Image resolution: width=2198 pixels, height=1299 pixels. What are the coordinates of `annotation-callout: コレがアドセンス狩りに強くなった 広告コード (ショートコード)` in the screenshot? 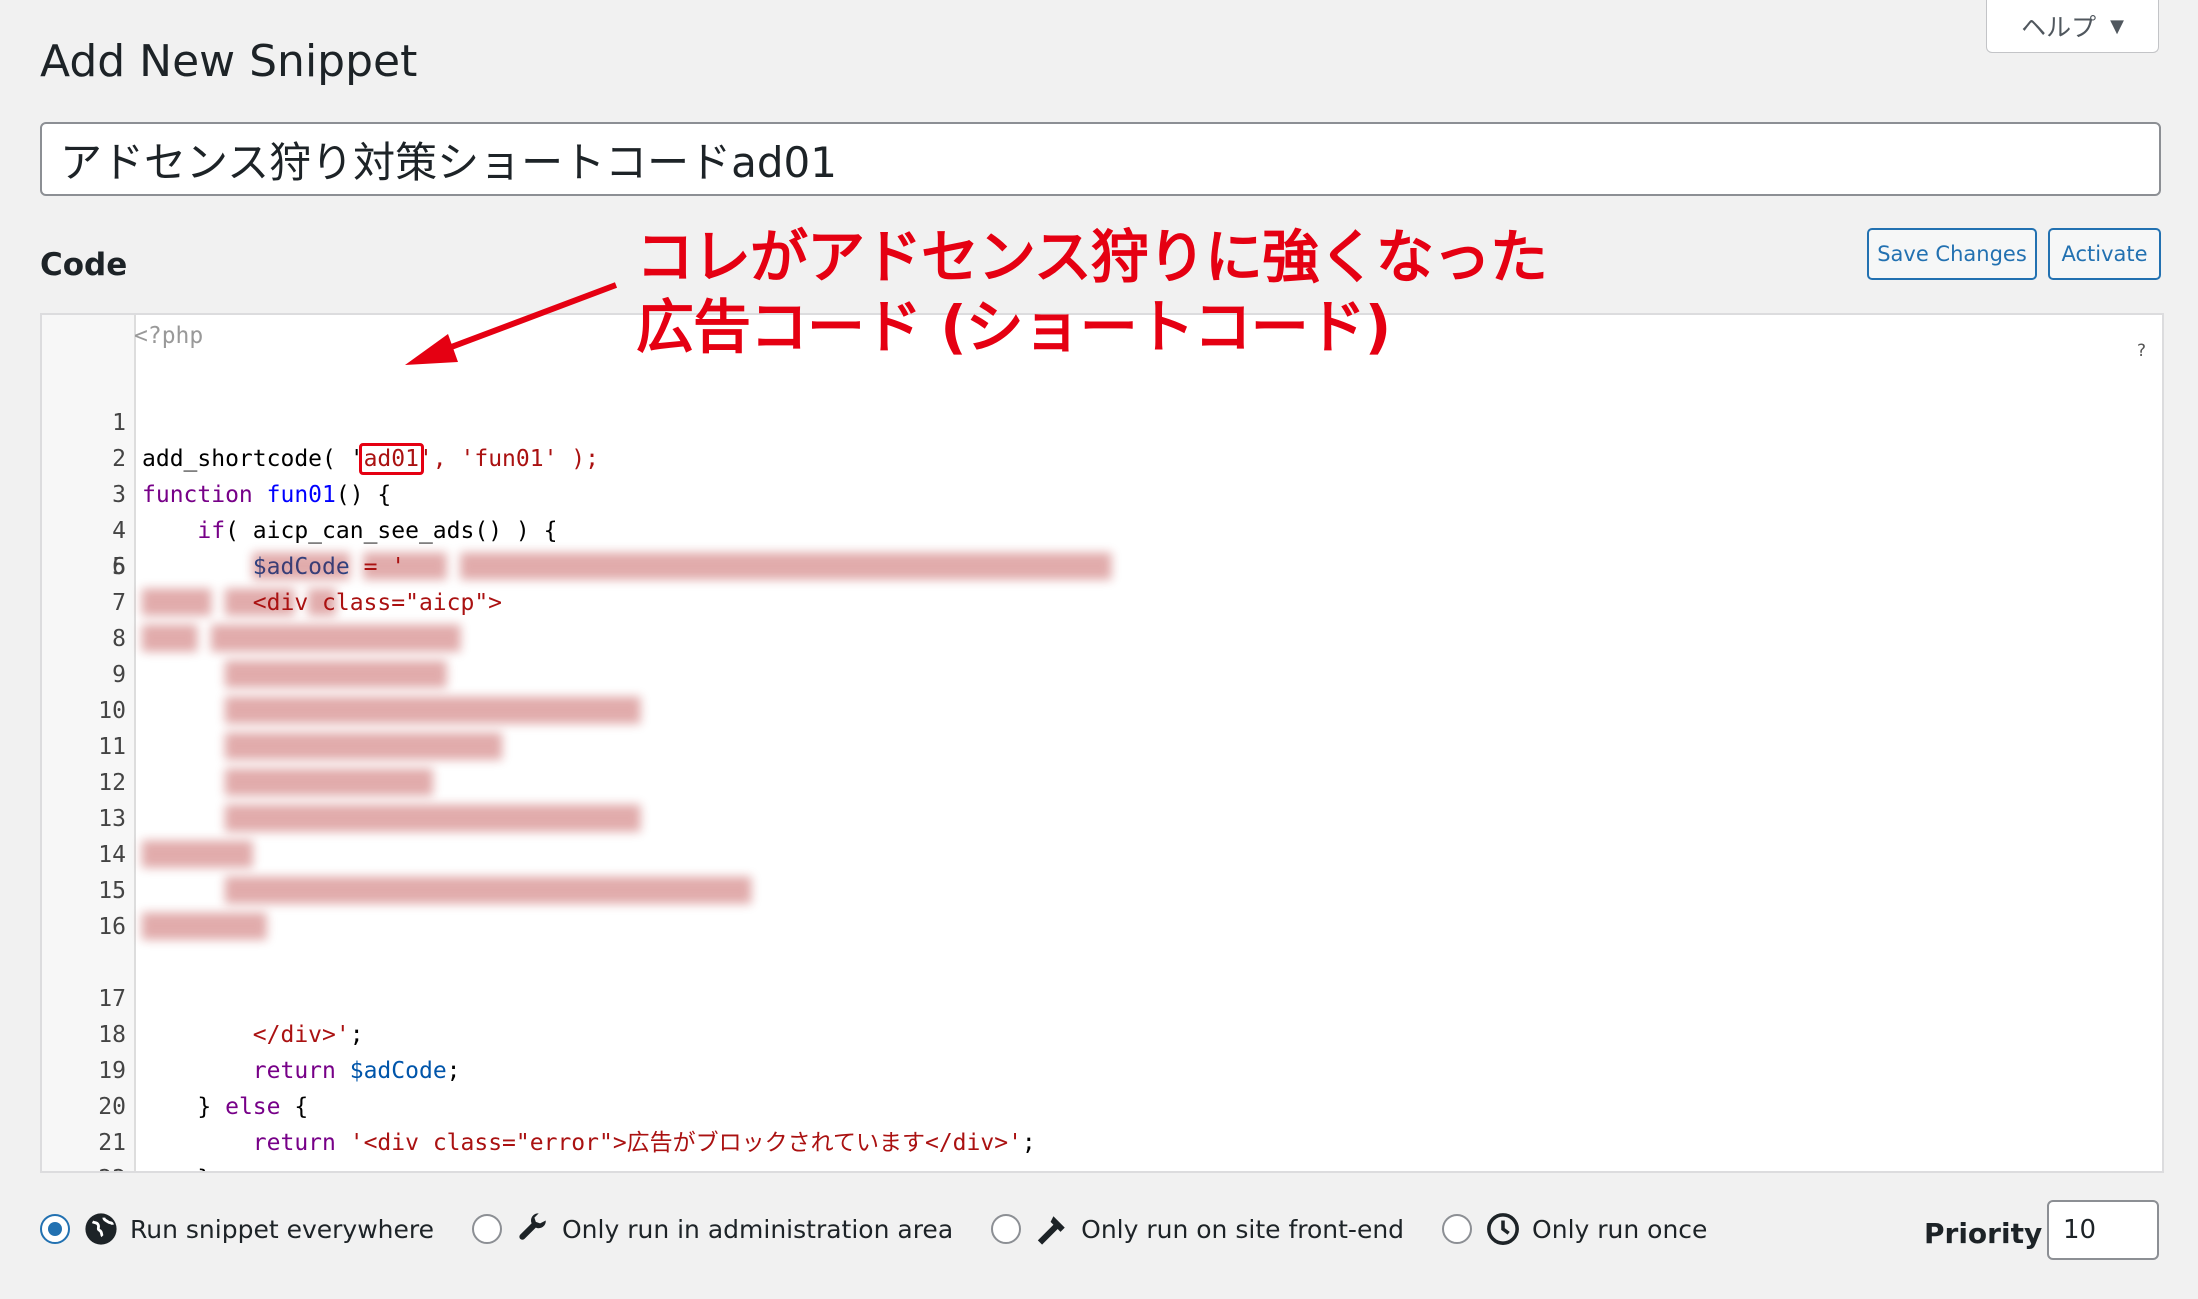 It's located at (1092, 292).